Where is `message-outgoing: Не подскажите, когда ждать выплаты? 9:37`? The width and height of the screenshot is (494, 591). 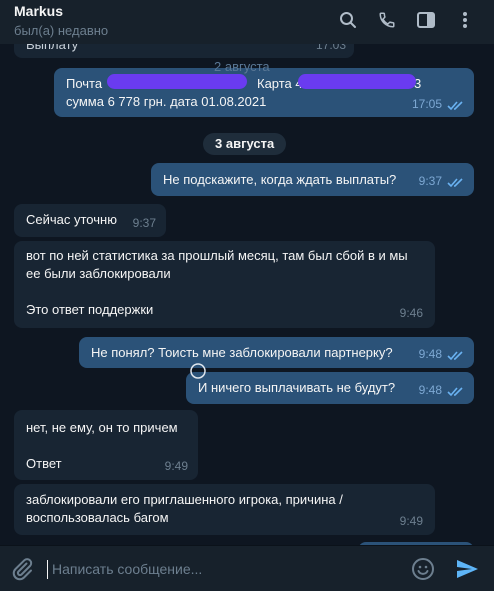 message-outgoing: Не подскажите, когда ждать выплаты? 9:37 is located at coordinates (312, 179).